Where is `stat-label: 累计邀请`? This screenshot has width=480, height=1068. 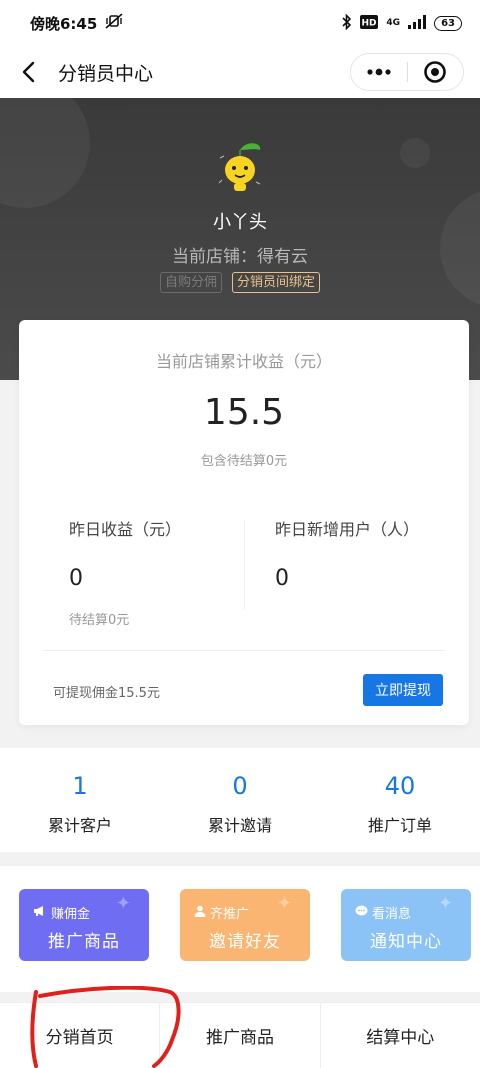 stat-label: 累计邀请 is located at coordinates (239, 825).